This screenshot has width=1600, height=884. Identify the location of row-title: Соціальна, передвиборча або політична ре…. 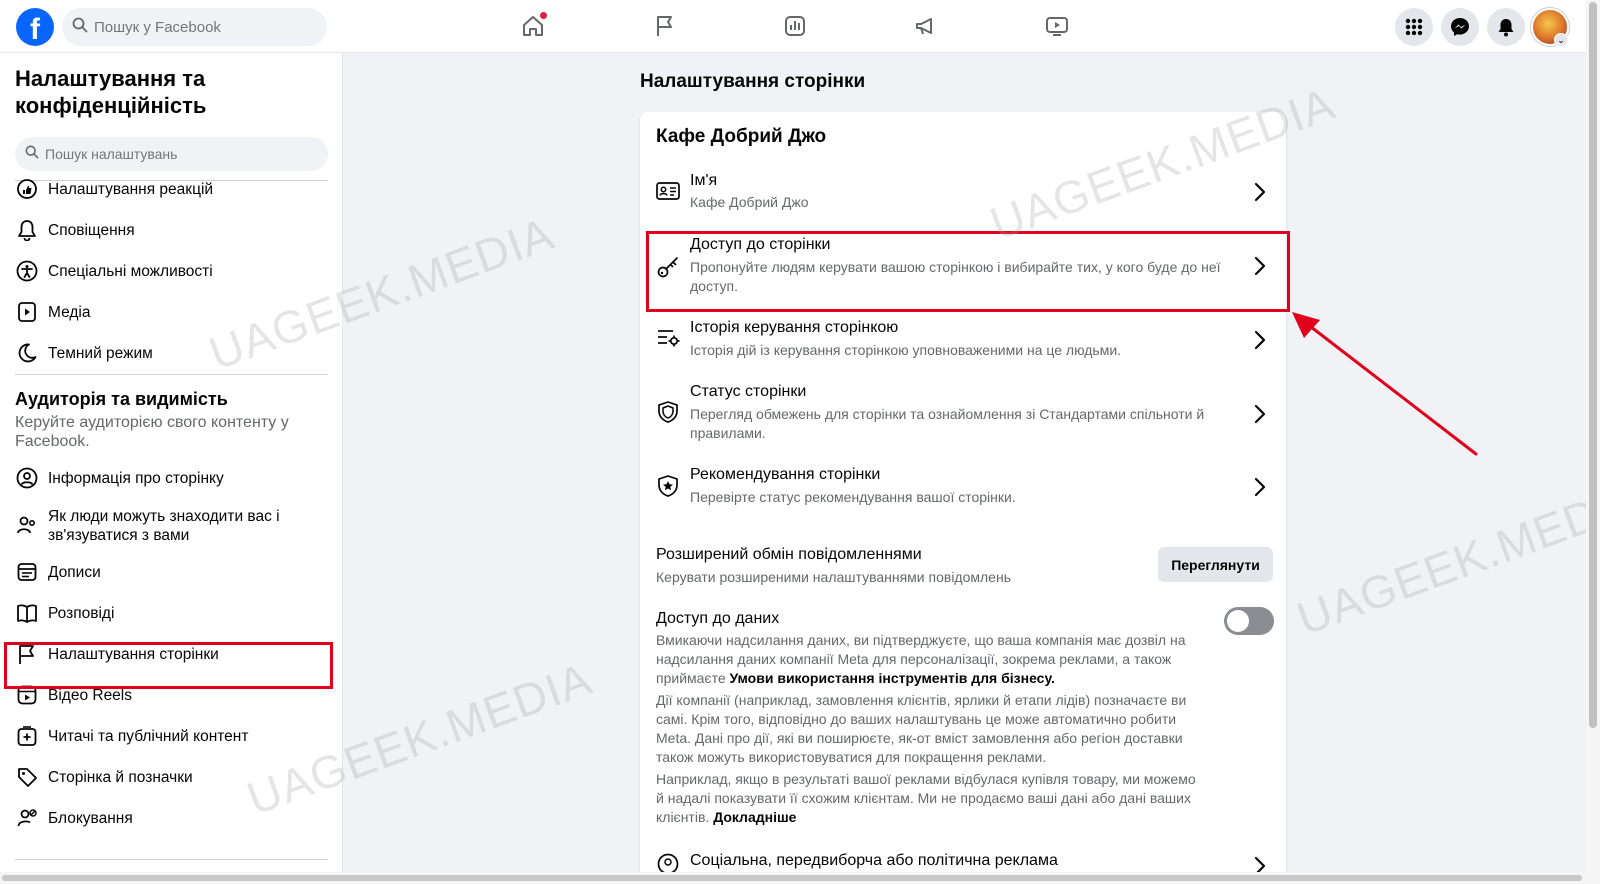
(874, 860).